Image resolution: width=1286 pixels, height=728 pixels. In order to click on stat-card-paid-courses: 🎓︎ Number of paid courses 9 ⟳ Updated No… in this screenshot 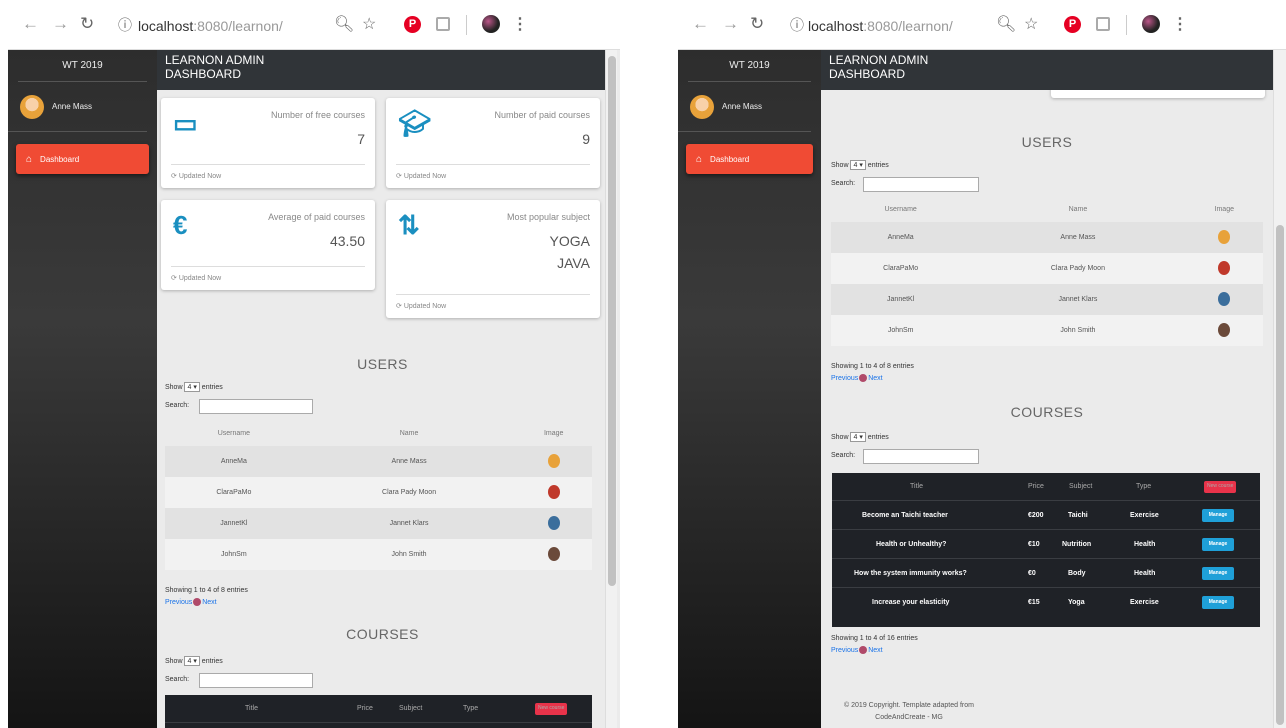, I will do `click(493, 143)`.